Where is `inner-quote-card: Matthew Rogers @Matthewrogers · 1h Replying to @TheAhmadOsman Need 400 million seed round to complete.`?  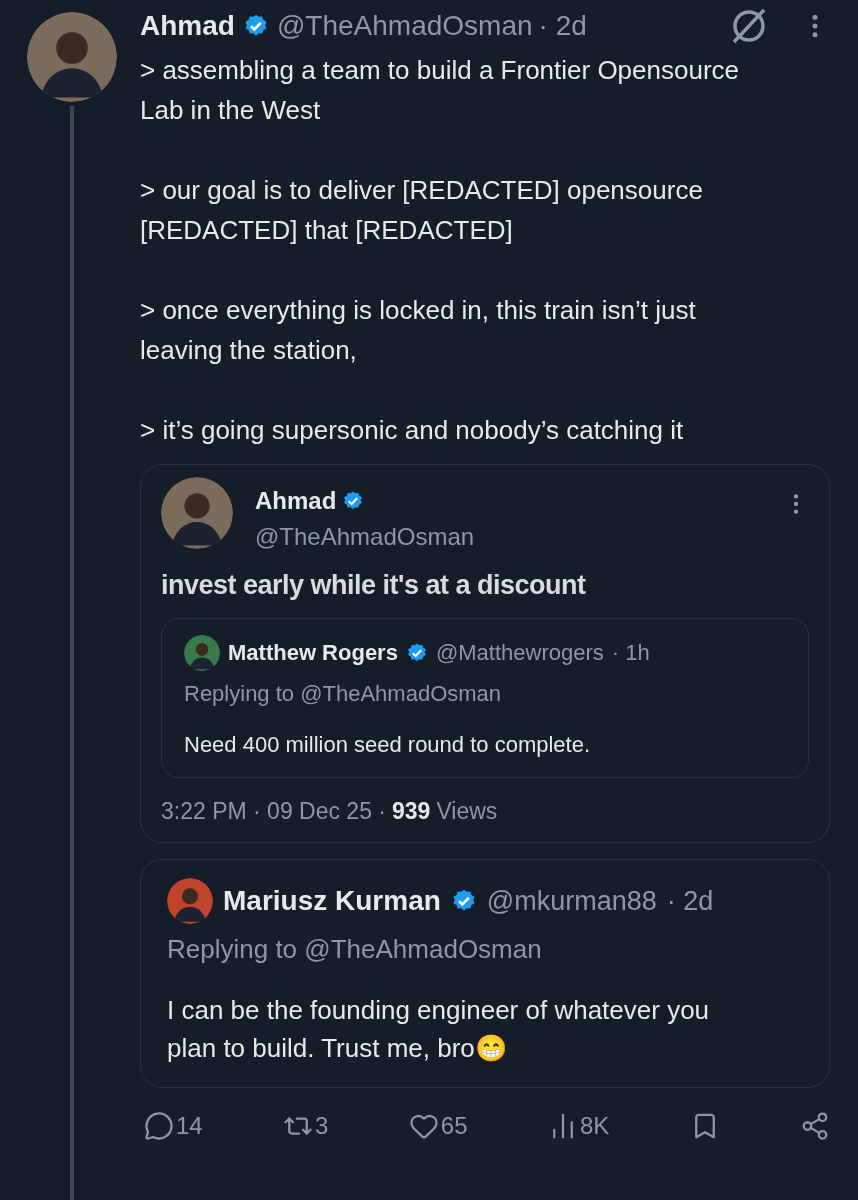
inner-quote-card: Matthew Rogers @Matthewrogers · 1h Replying to @TheAhmadOsman Need 400 million seed round to complete. is located at coordinates (485, 697).